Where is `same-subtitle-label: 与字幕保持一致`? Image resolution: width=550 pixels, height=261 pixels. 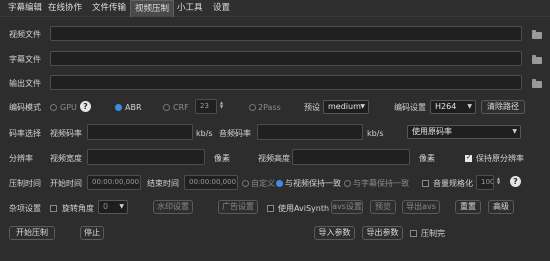 same-subtitle-label: 与字幕保持一致 is located at coordinates (381, 183).